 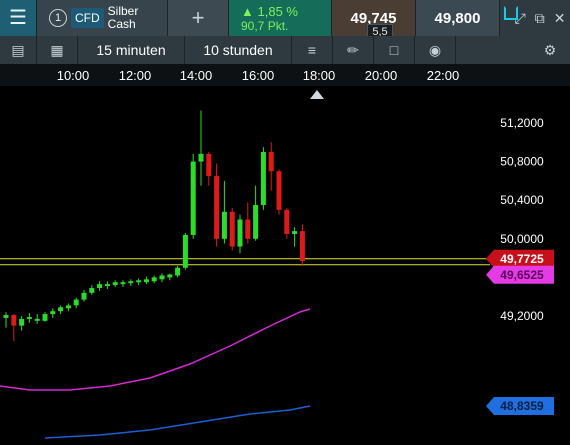 What do you see at coordinates (277, 11) in the screenshot?
I see `change-percent-value: 1,85 %` at bounding box center [277, 11].